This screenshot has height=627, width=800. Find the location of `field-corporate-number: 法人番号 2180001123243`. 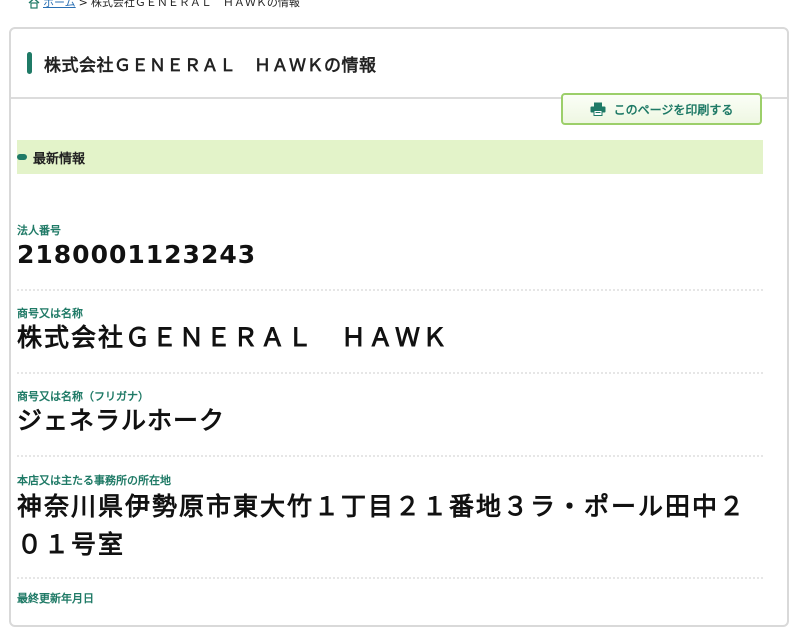

field-corporate-number: 法人番号 2180001123243 is located at coordinates (390, 248).